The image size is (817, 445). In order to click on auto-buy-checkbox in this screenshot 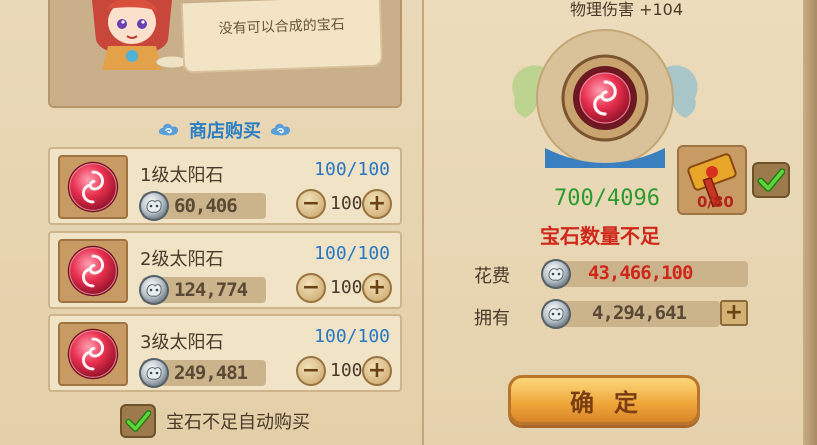, I will do `click(138, 421)`.